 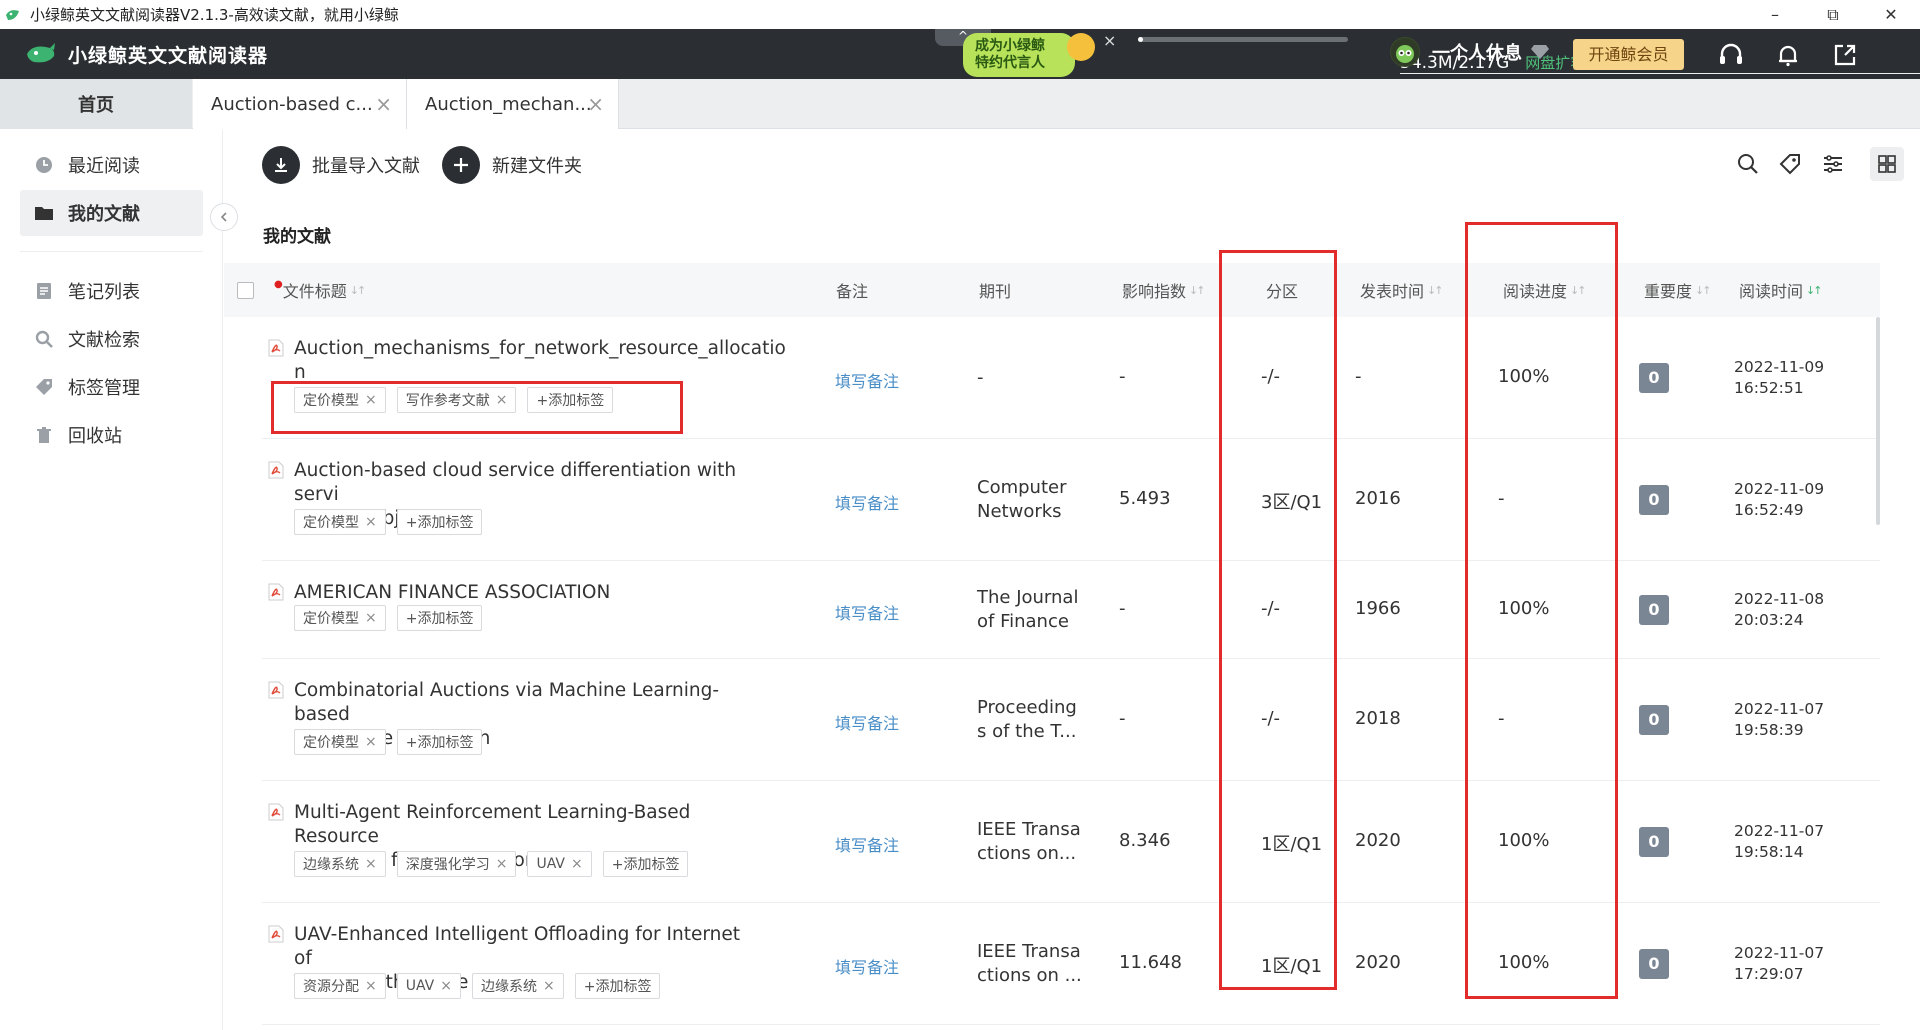 I want to click on column-read-time: 阅读时间 ↓↑, so click(x=1781, y=290).